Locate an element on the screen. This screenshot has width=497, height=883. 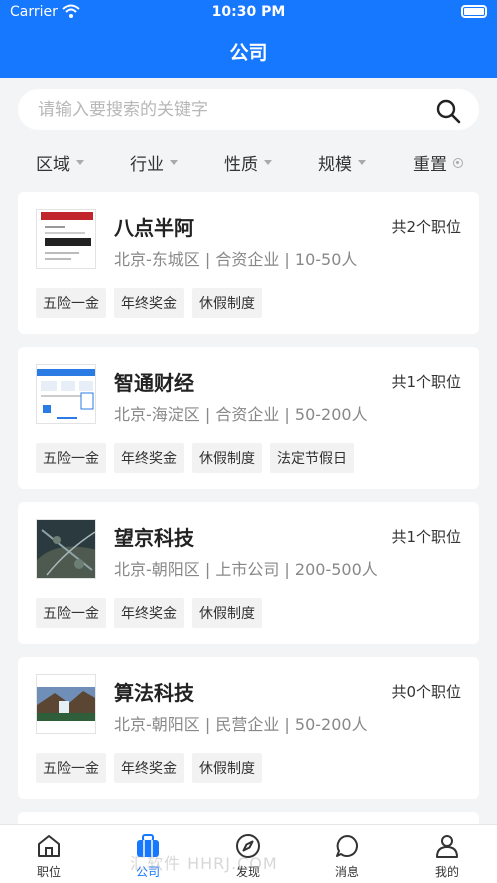
filter-industry: 行业 is located at coordinates (154, 162).